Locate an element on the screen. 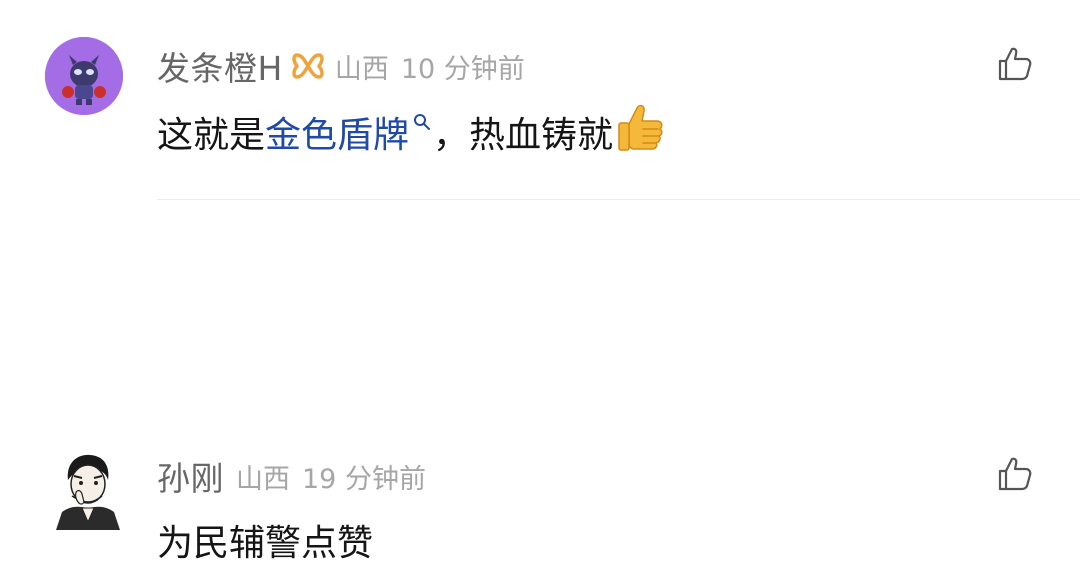 The height and width of the screenshot is (568, 1080). timestamp: 19 分钟前 is located at coordinates (364, 479).